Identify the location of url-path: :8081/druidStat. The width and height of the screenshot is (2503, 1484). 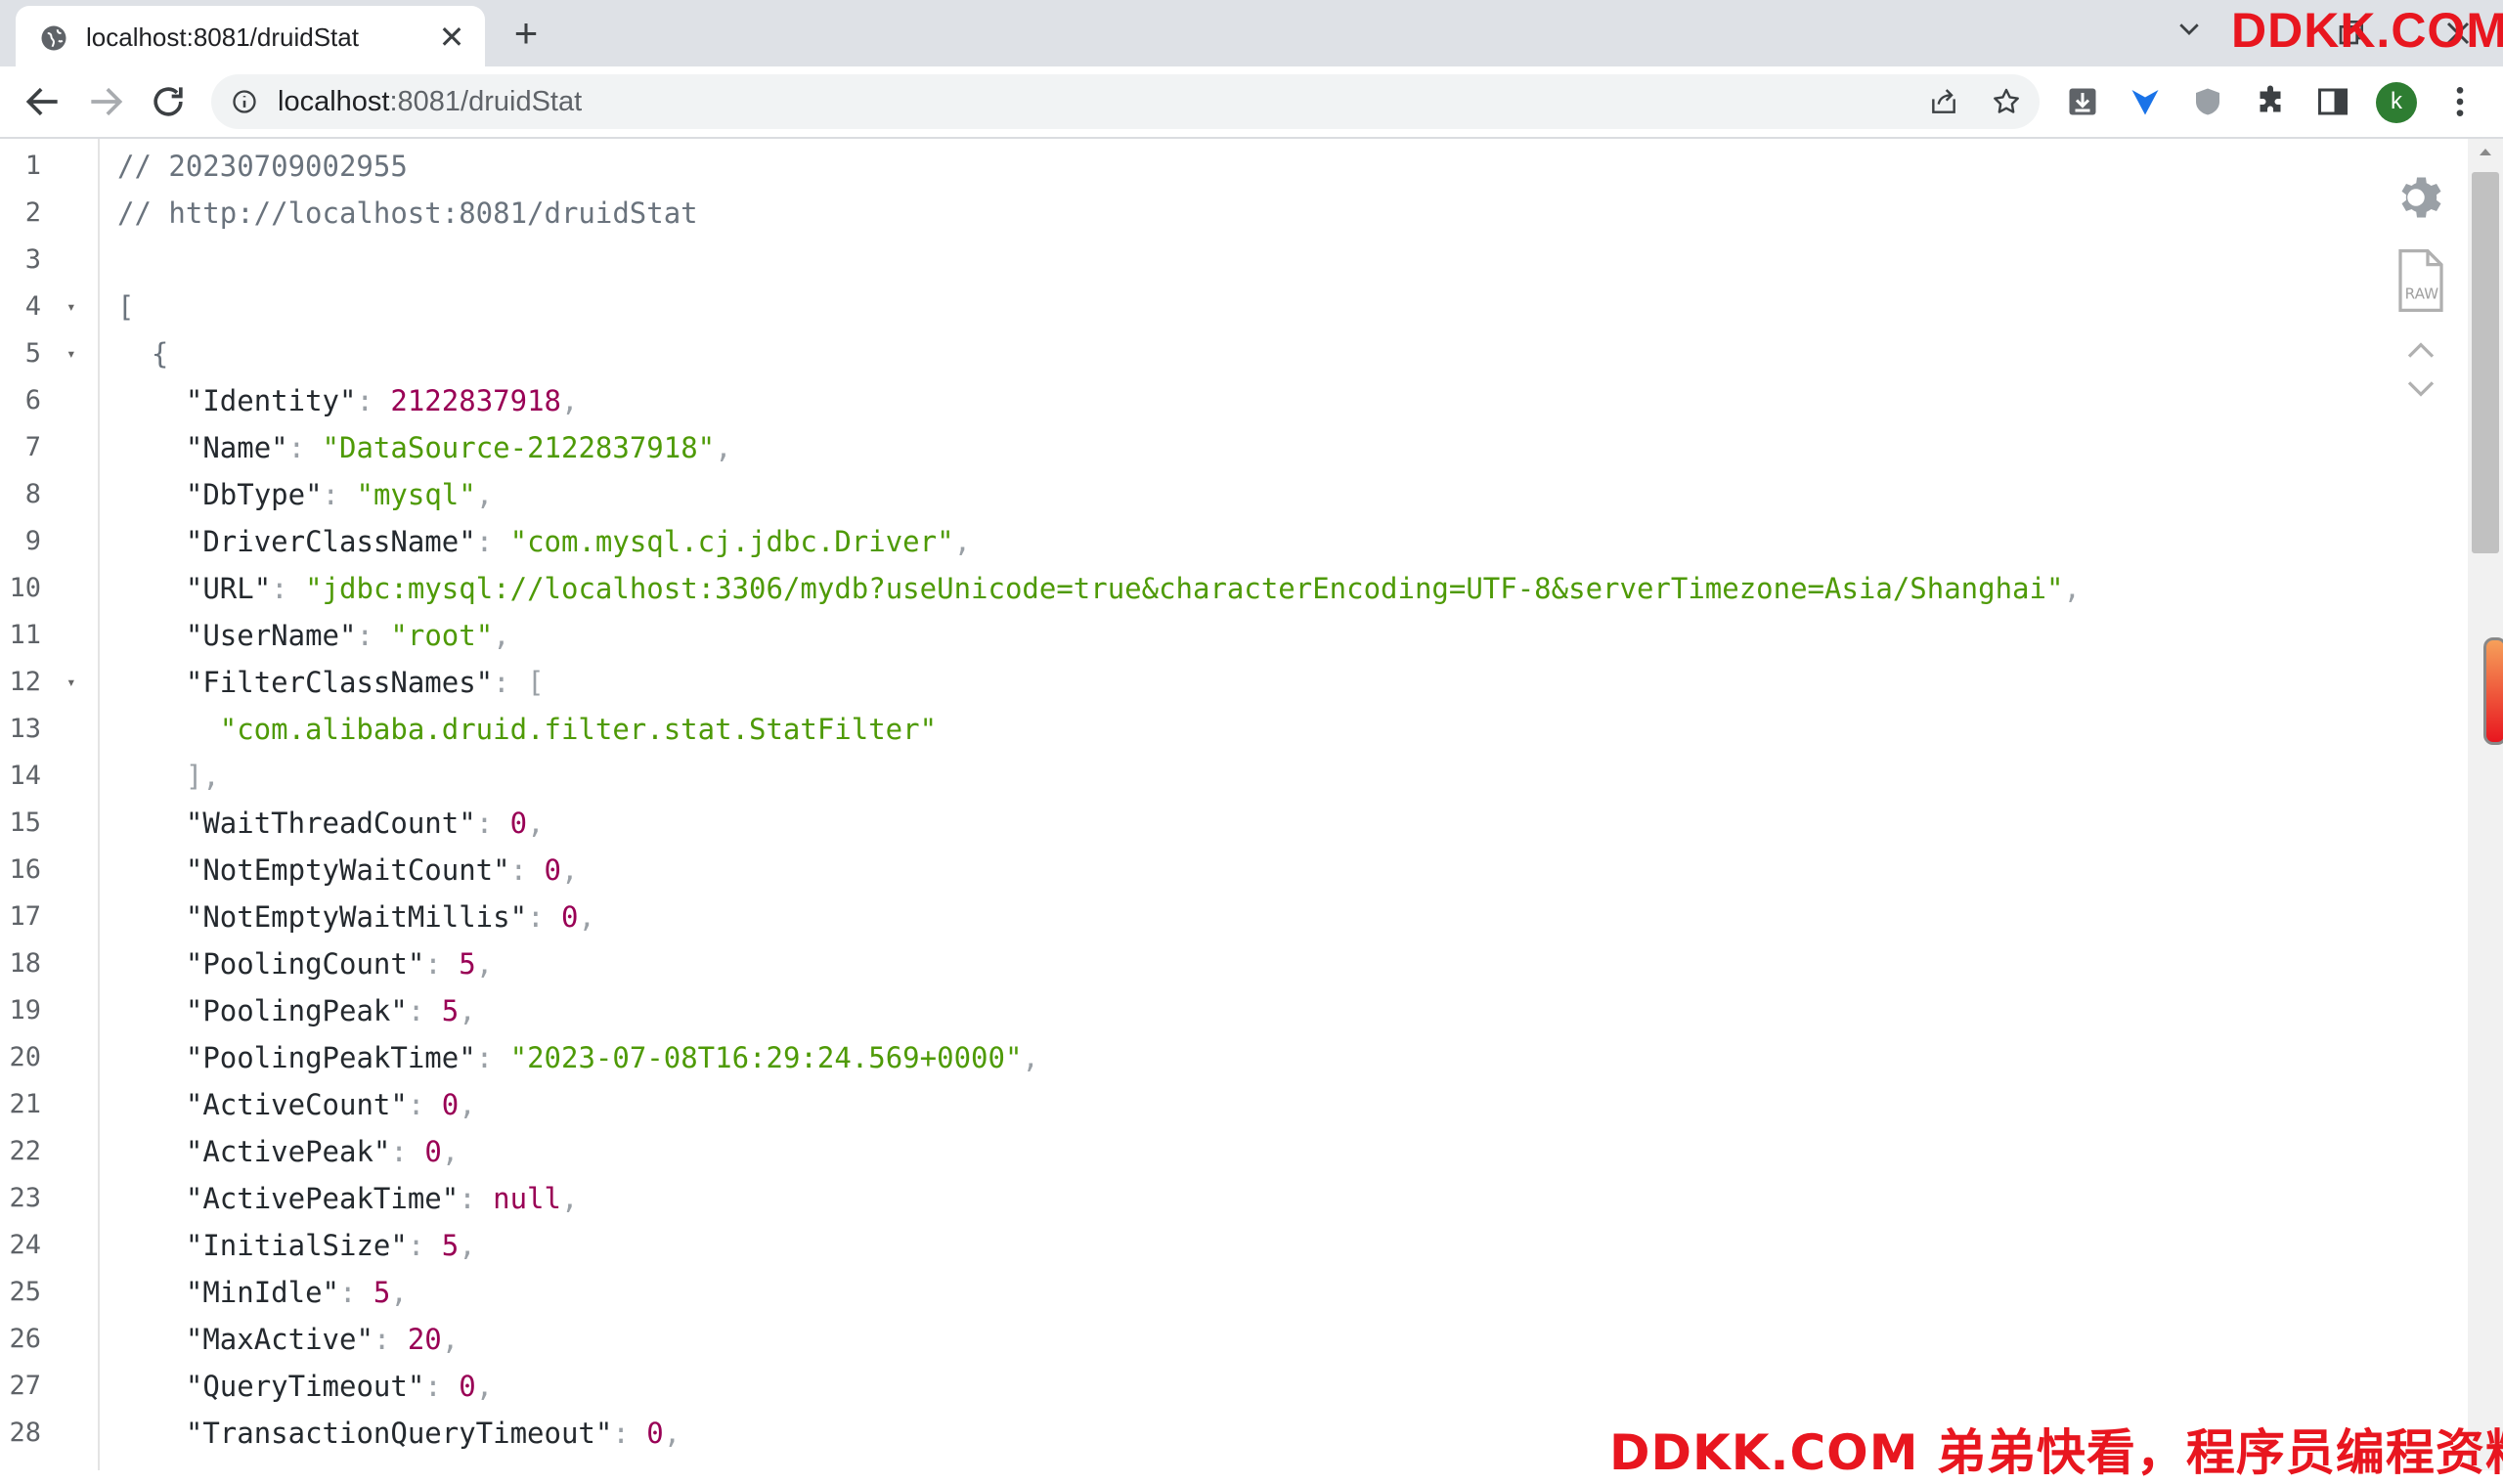
(486, 101).